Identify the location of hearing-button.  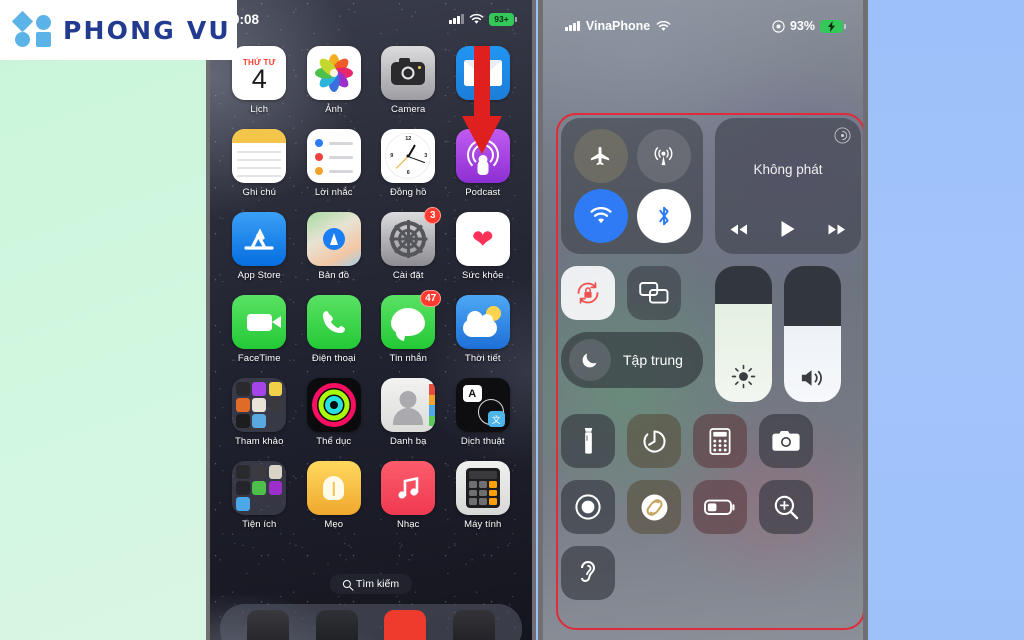
(588, 573).